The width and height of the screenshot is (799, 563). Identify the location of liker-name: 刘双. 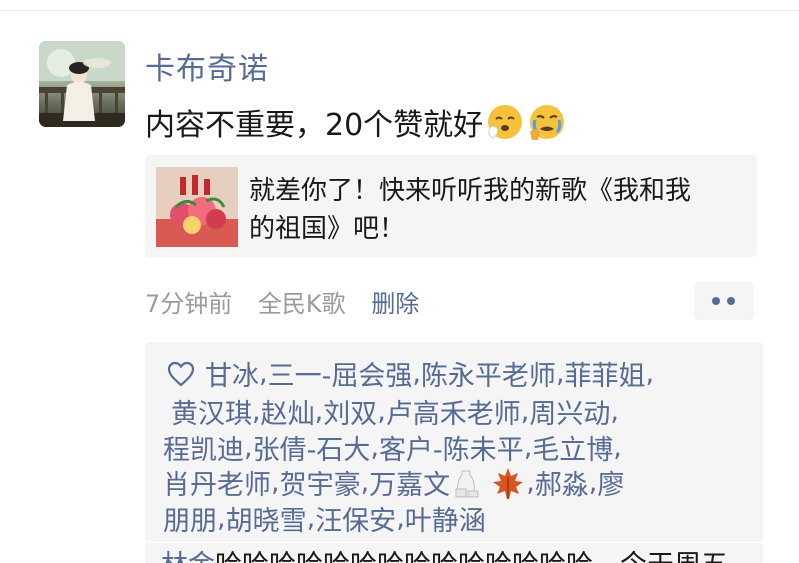
(350, 411).